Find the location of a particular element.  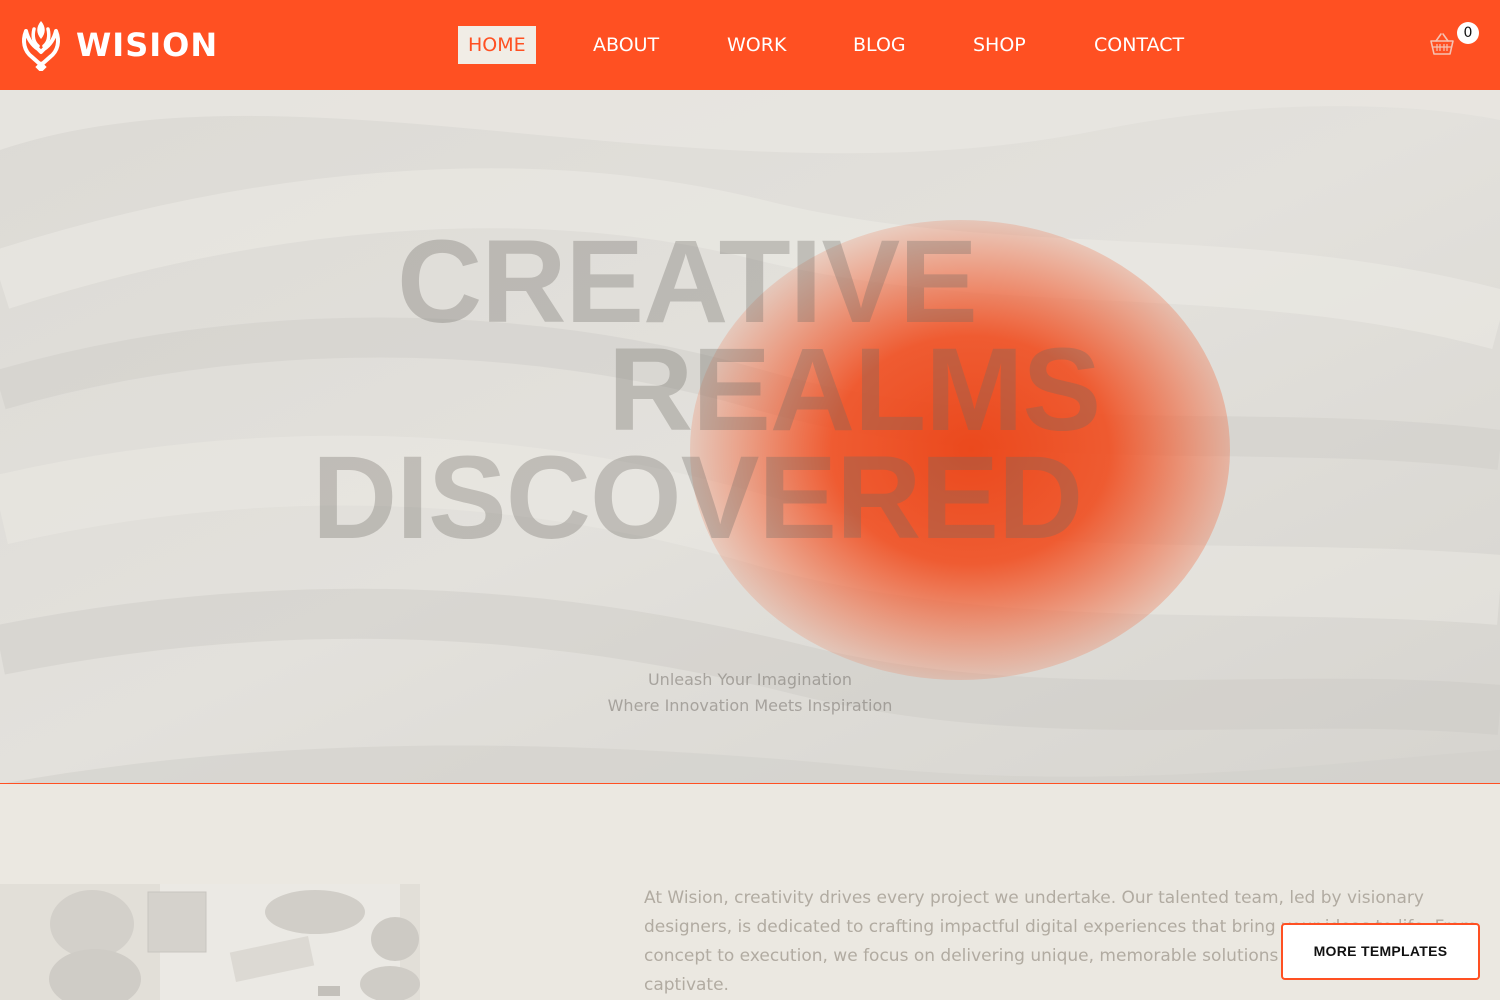

hero-title-line-3: DISCOVERED is located at coordinates (697, 498).